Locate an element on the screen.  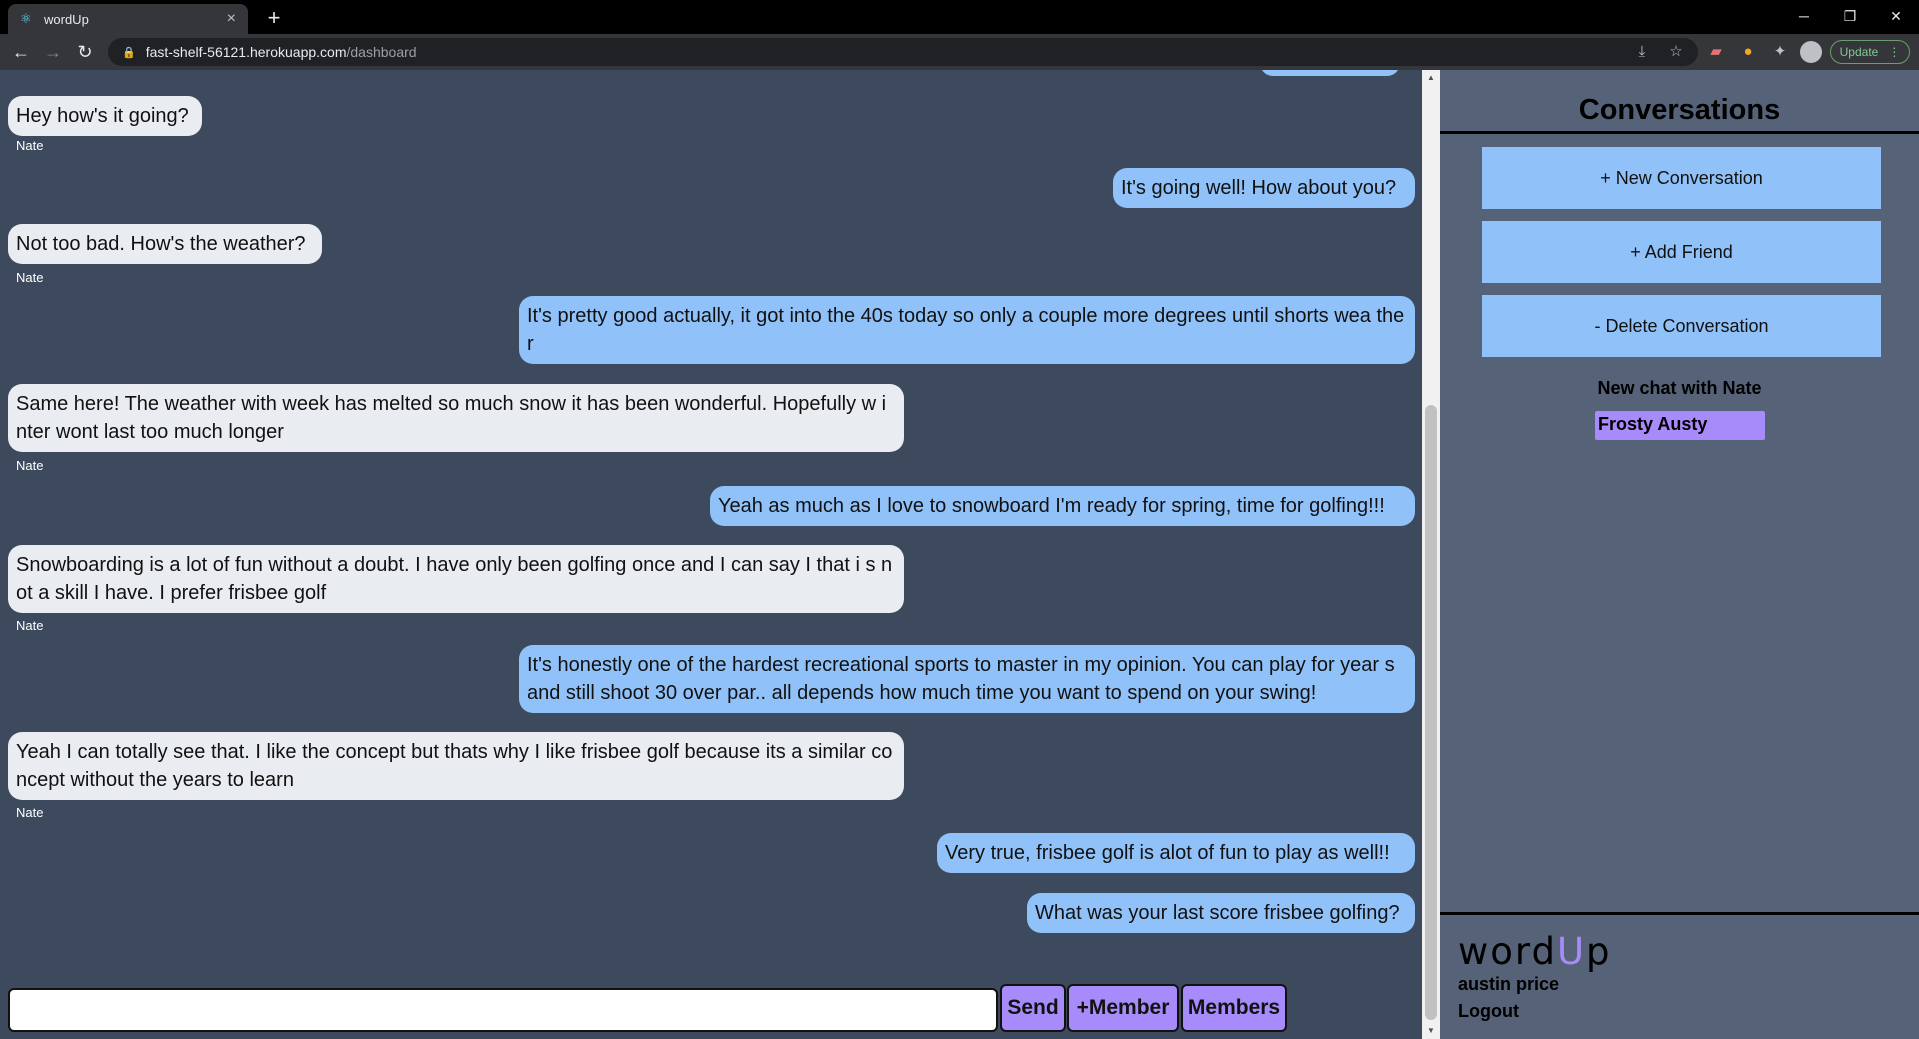
brand-accent: U is located at coordinates (1571, 951).